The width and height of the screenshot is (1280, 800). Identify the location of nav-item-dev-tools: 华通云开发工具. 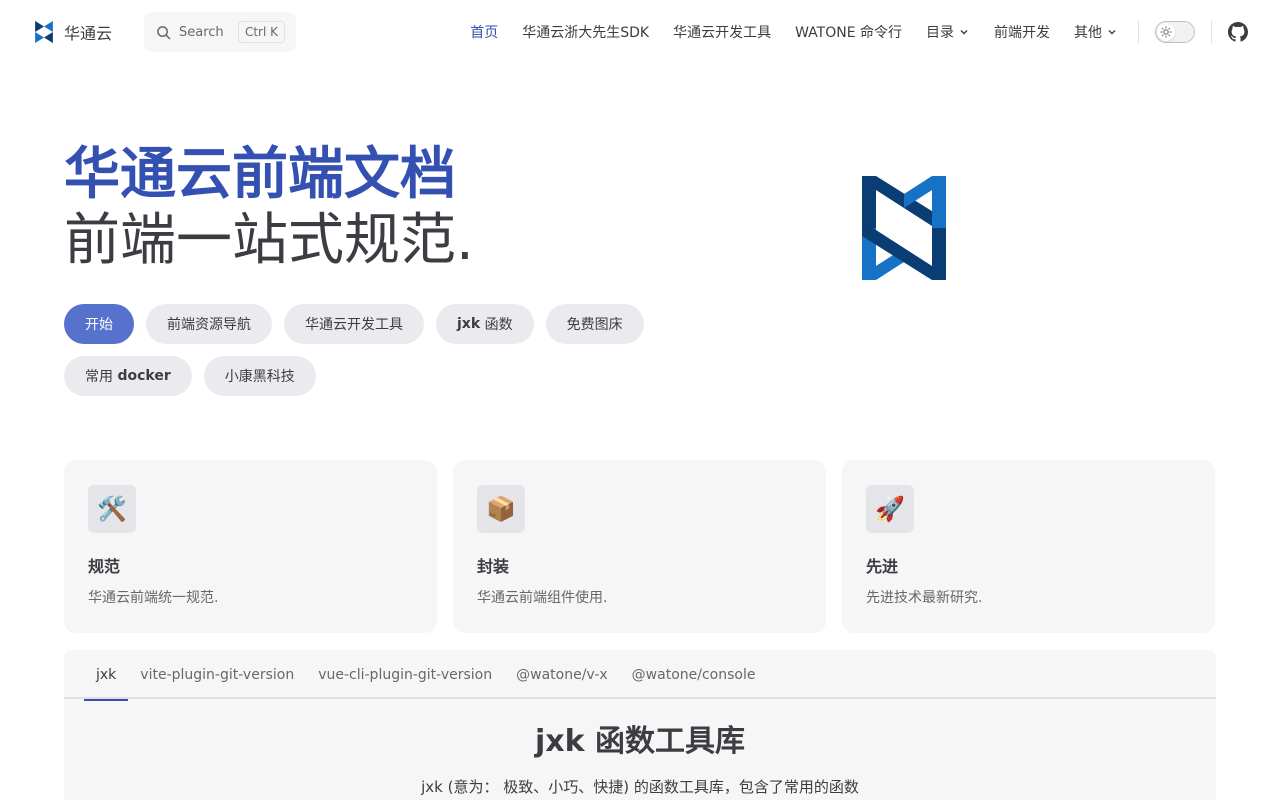
(722, 32).